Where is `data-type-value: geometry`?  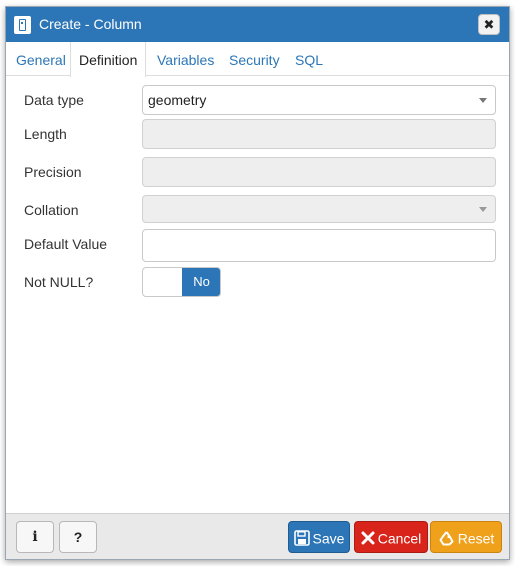 data-type-value: geometry is located at coordinates (177, 100).